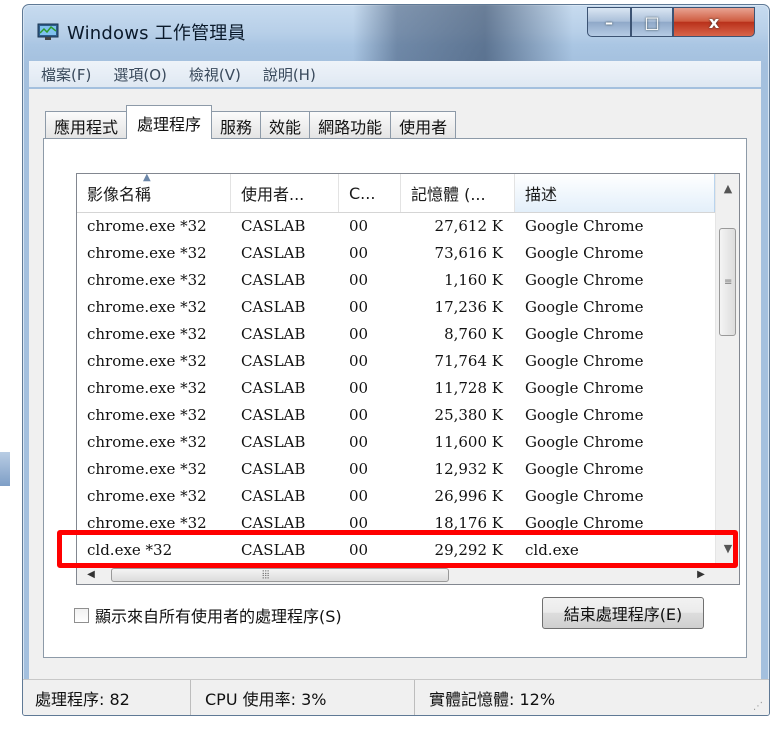  I want to click on tab-users: 使用者, so click(423, 125).